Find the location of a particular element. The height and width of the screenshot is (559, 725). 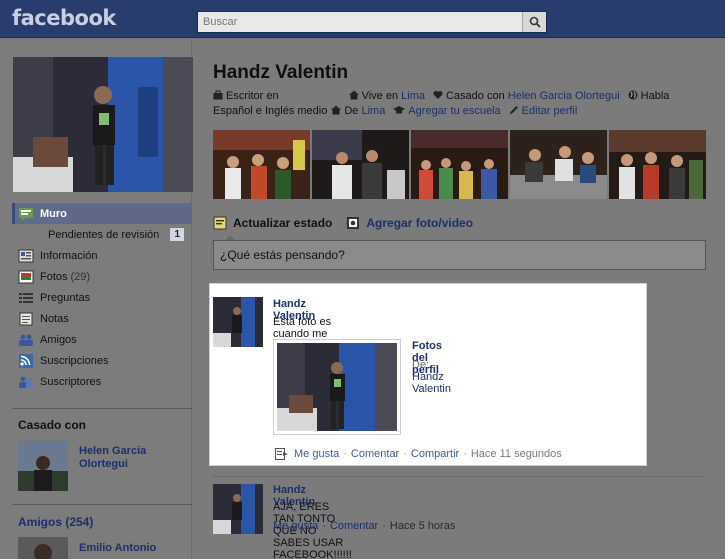

attachment-from-link: Handz Valentin is located at coordinates (431, 383).